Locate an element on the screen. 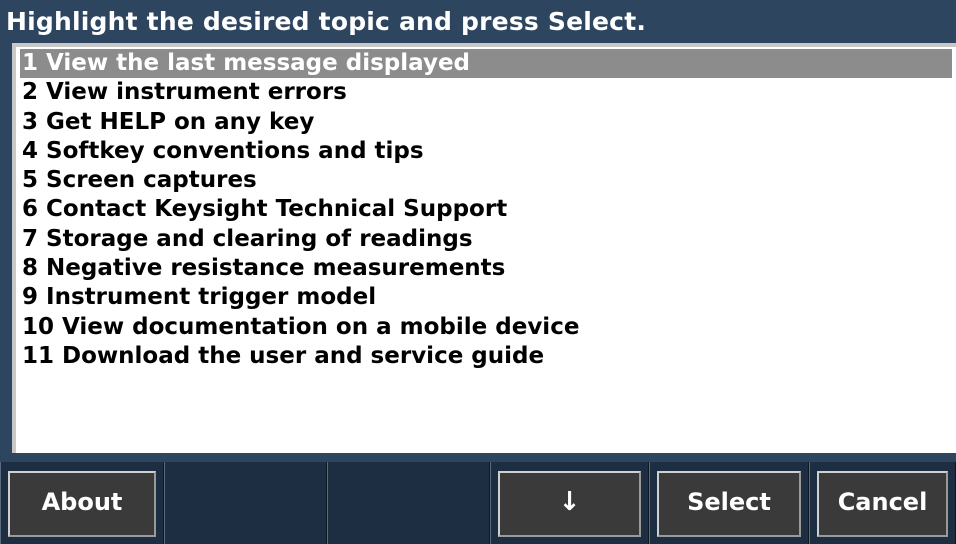  list-item: 9 Instrument trigger model is located at coordinates (488, 297).